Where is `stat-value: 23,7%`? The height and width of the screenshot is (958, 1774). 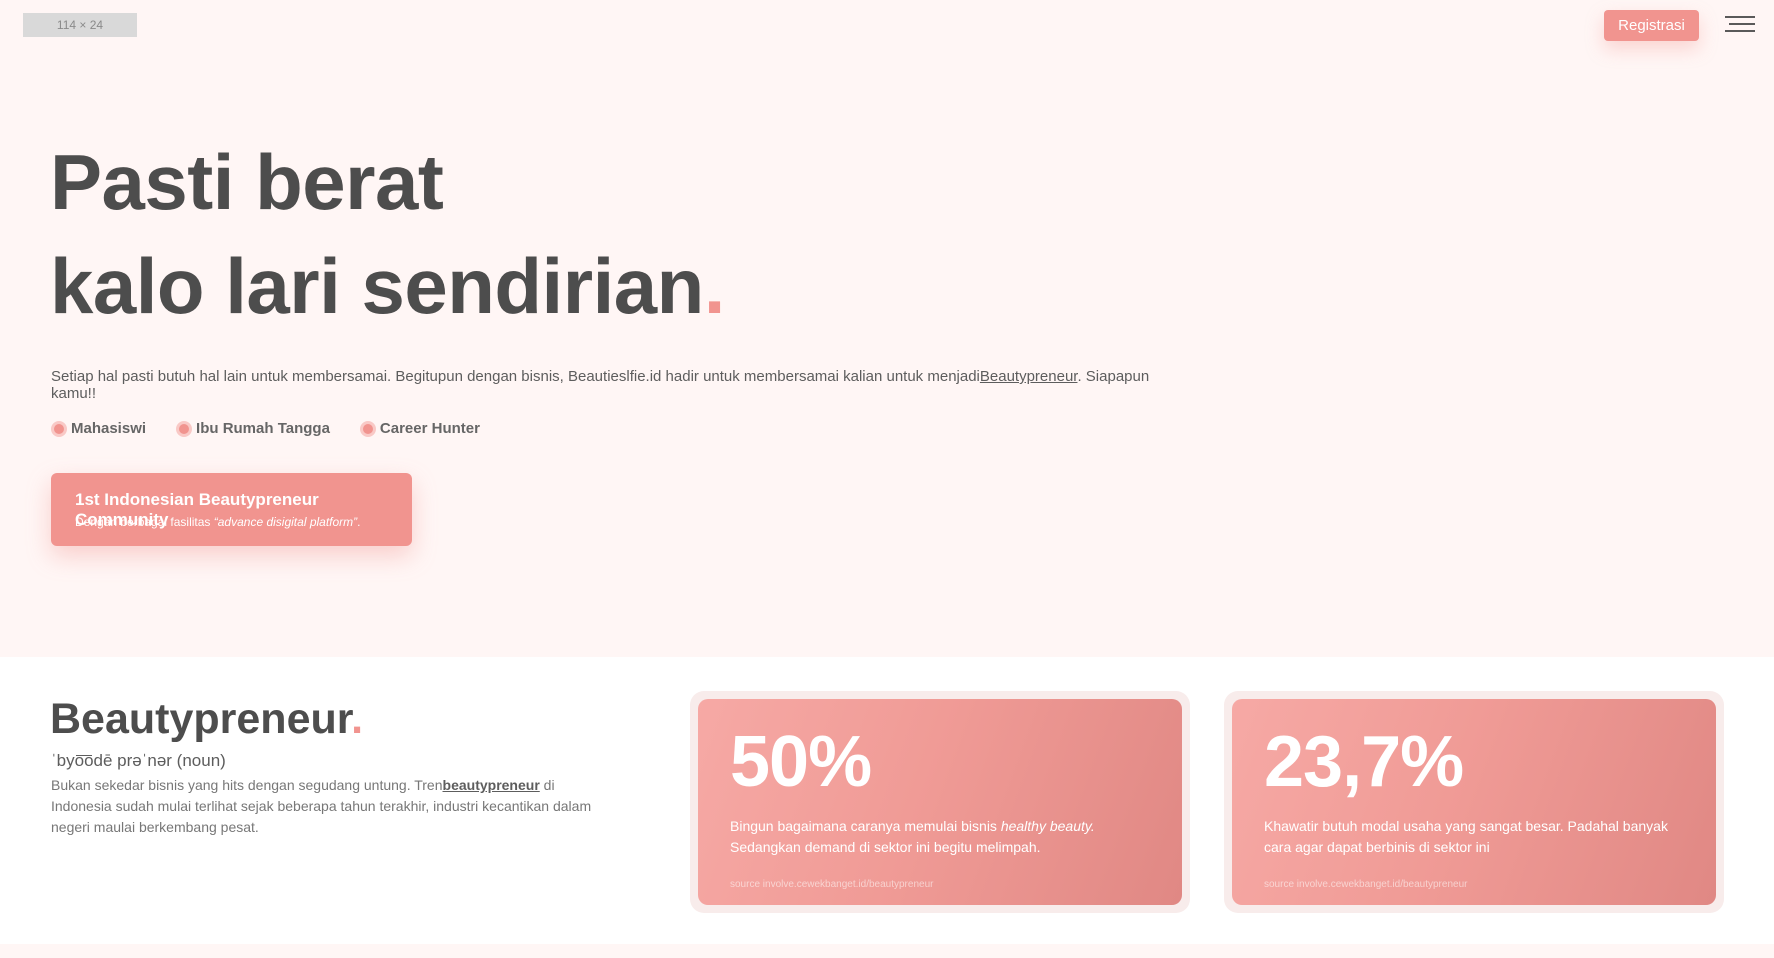
stat-value: 23,7% is located at coordinates (1364, 762).